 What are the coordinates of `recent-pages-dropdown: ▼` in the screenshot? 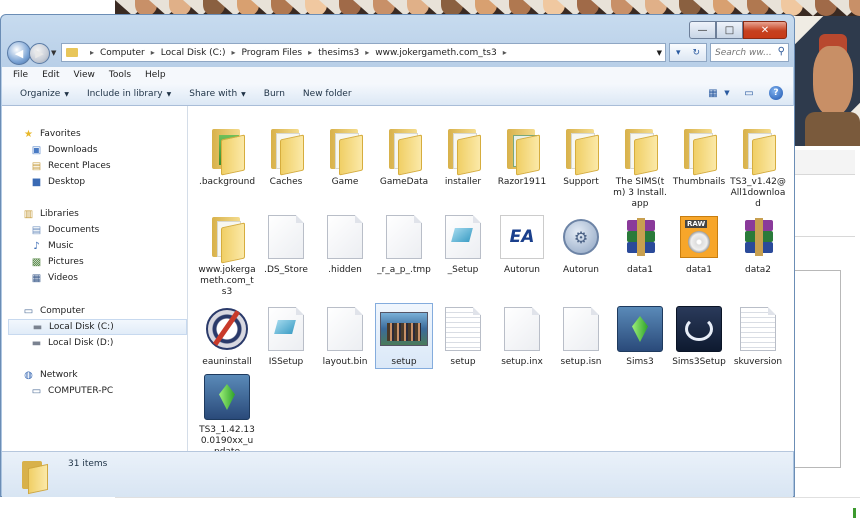 It's located at (53, 53).